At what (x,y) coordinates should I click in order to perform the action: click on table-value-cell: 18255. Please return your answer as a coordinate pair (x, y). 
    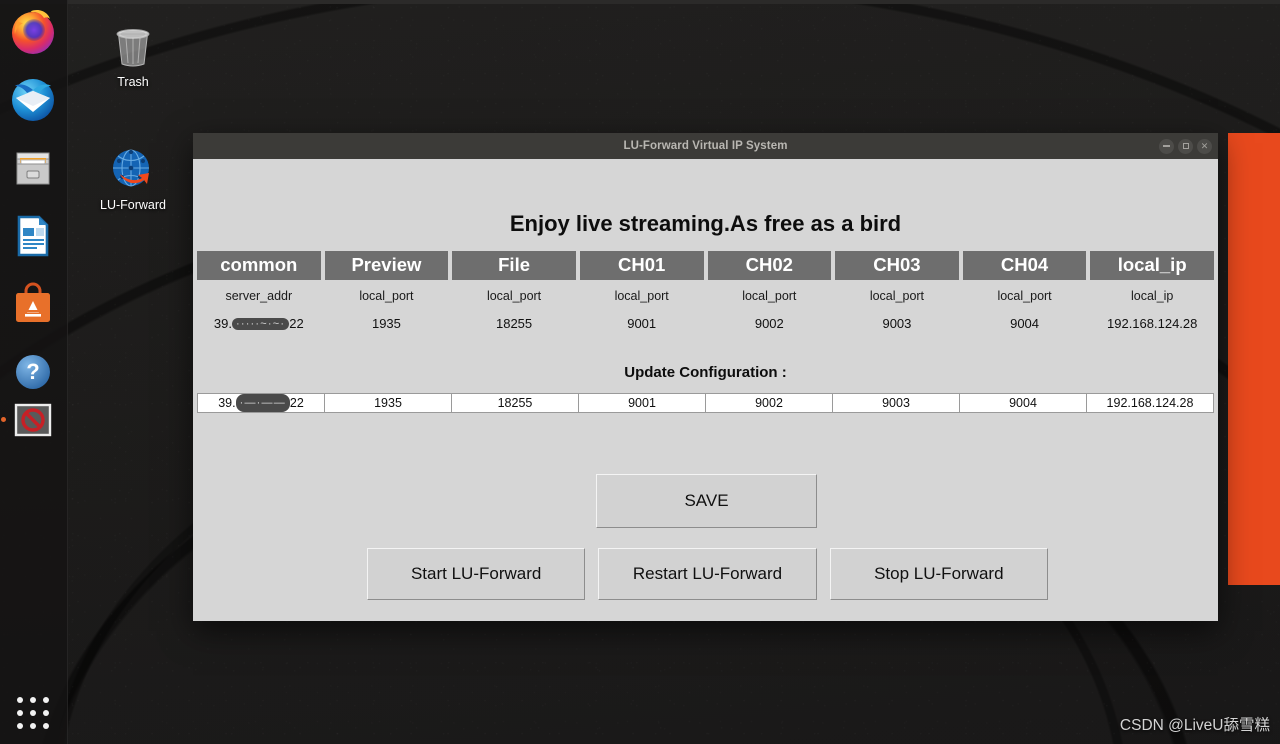
    Looking at the image, I should click on (514, 323).